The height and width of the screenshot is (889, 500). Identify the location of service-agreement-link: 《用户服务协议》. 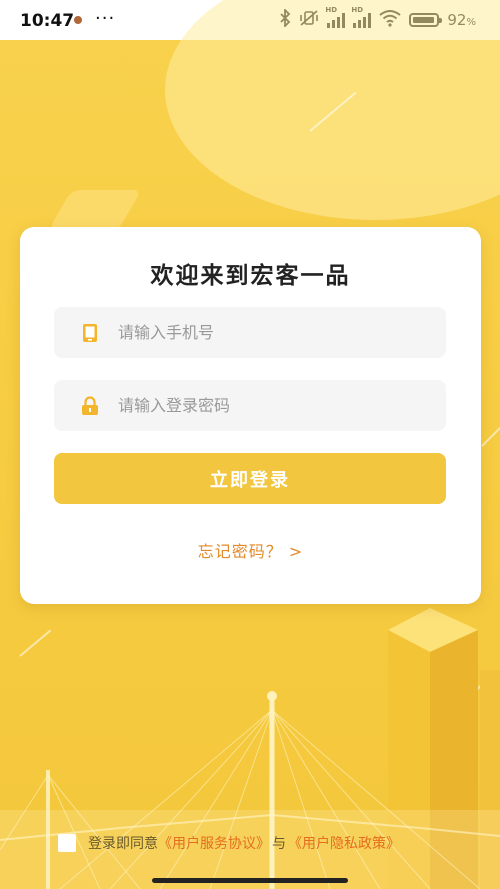
(214, 843).